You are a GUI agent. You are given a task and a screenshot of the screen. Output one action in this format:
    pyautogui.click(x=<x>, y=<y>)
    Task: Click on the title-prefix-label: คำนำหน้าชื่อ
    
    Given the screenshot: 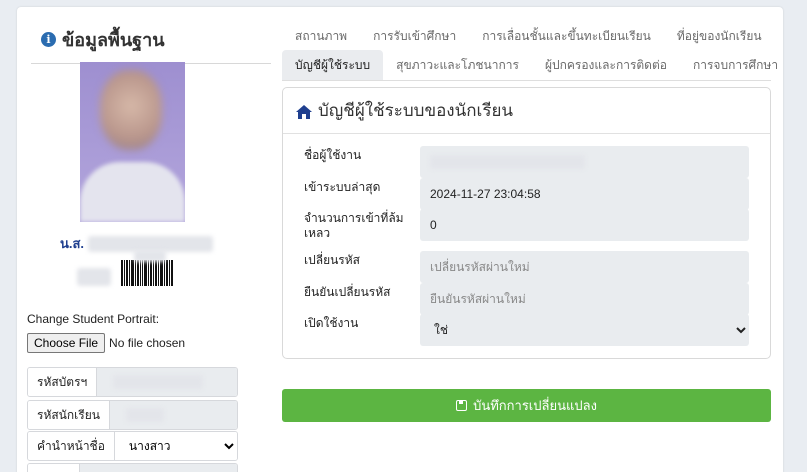 What is the action you would take?
    pyautogui.click(x=71, y=446)
    